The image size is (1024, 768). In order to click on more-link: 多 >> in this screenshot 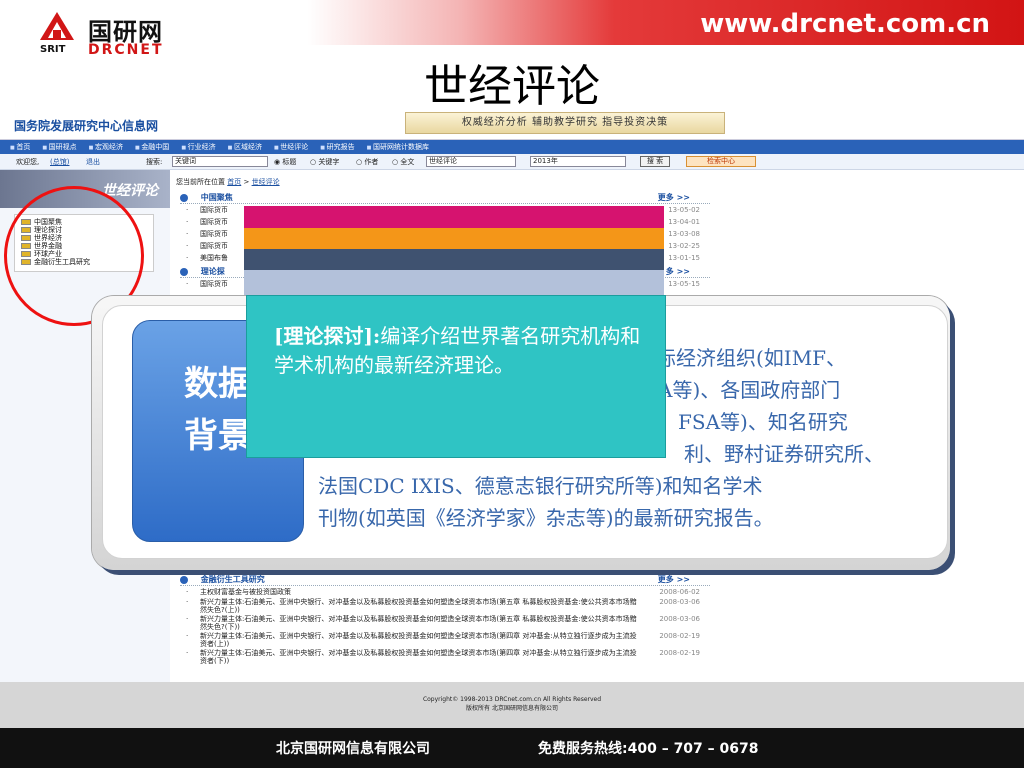, I will do `click(678, 271)`.